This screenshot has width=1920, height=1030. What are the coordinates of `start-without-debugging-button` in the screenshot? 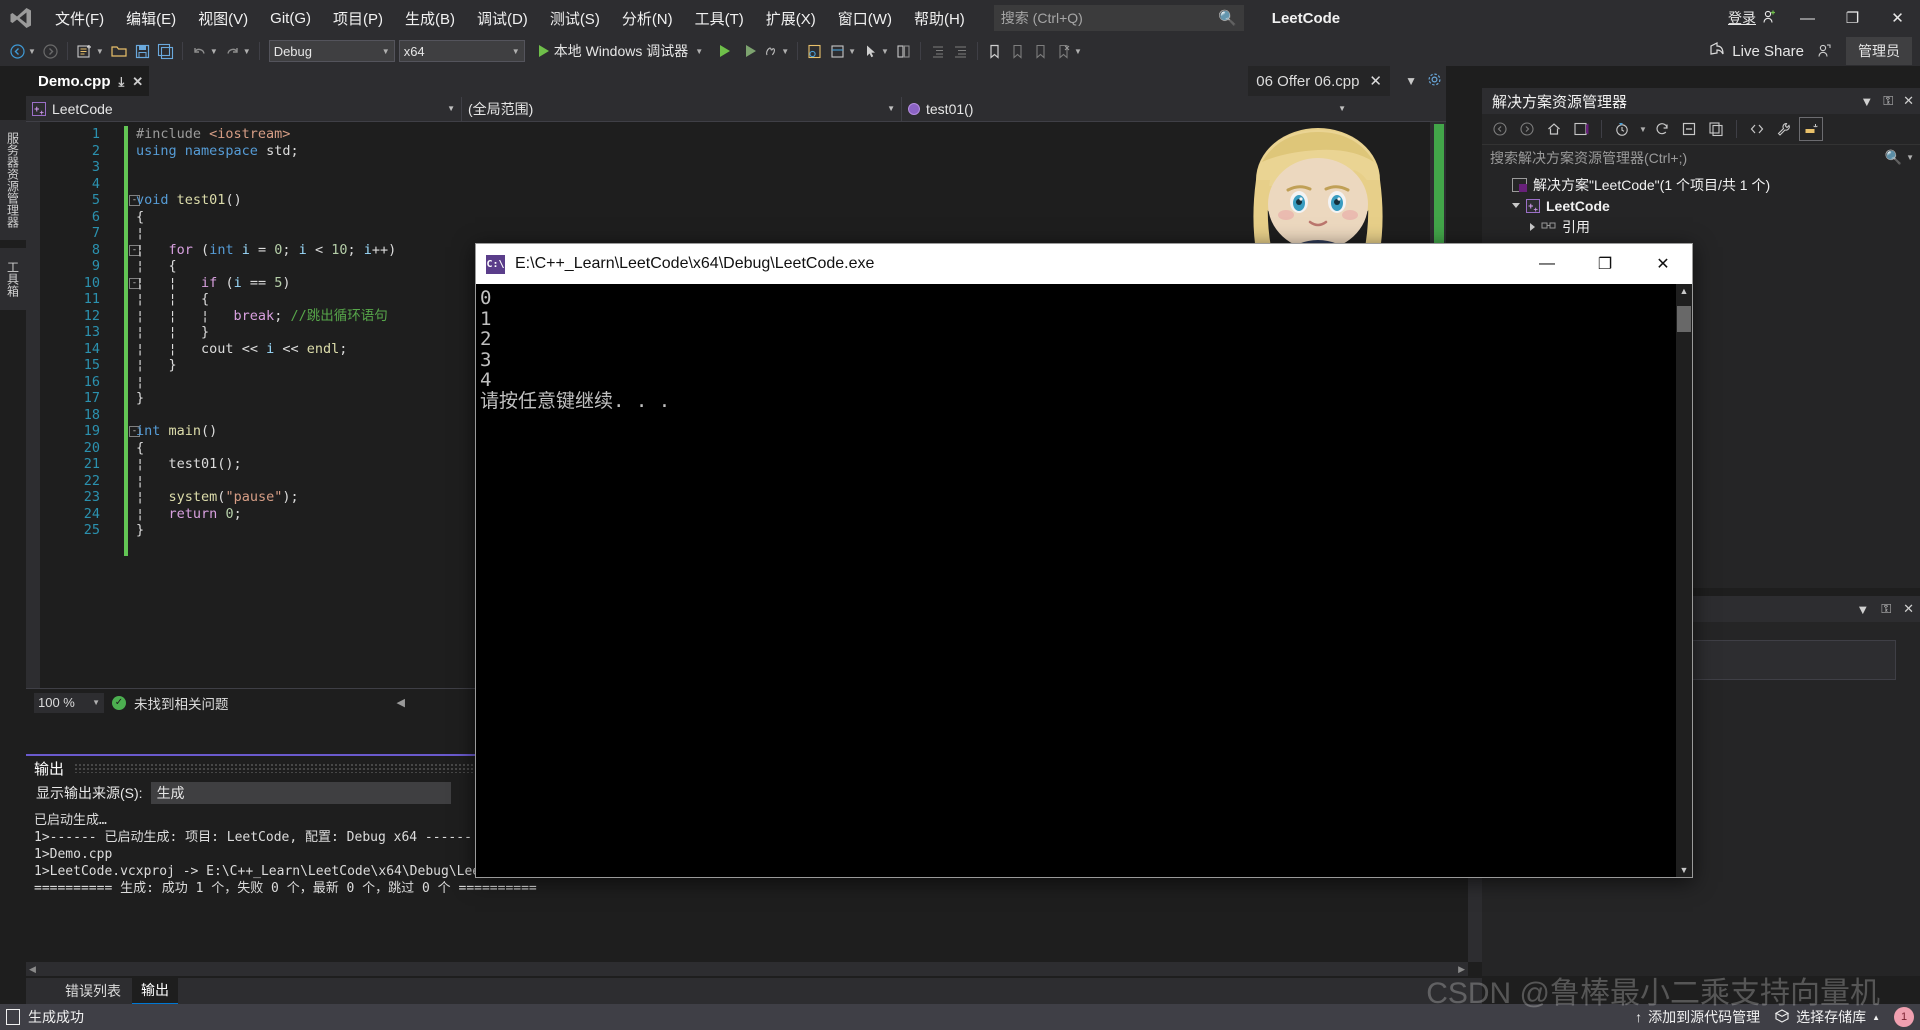 It's located at (725, 51).